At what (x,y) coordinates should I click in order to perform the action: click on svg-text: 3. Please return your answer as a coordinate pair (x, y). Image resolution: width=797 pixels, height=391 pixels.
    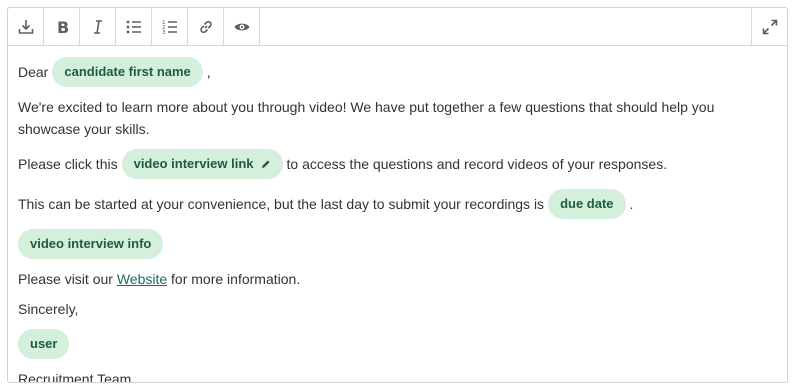
    Looking at the image, I should click on (164, 33).